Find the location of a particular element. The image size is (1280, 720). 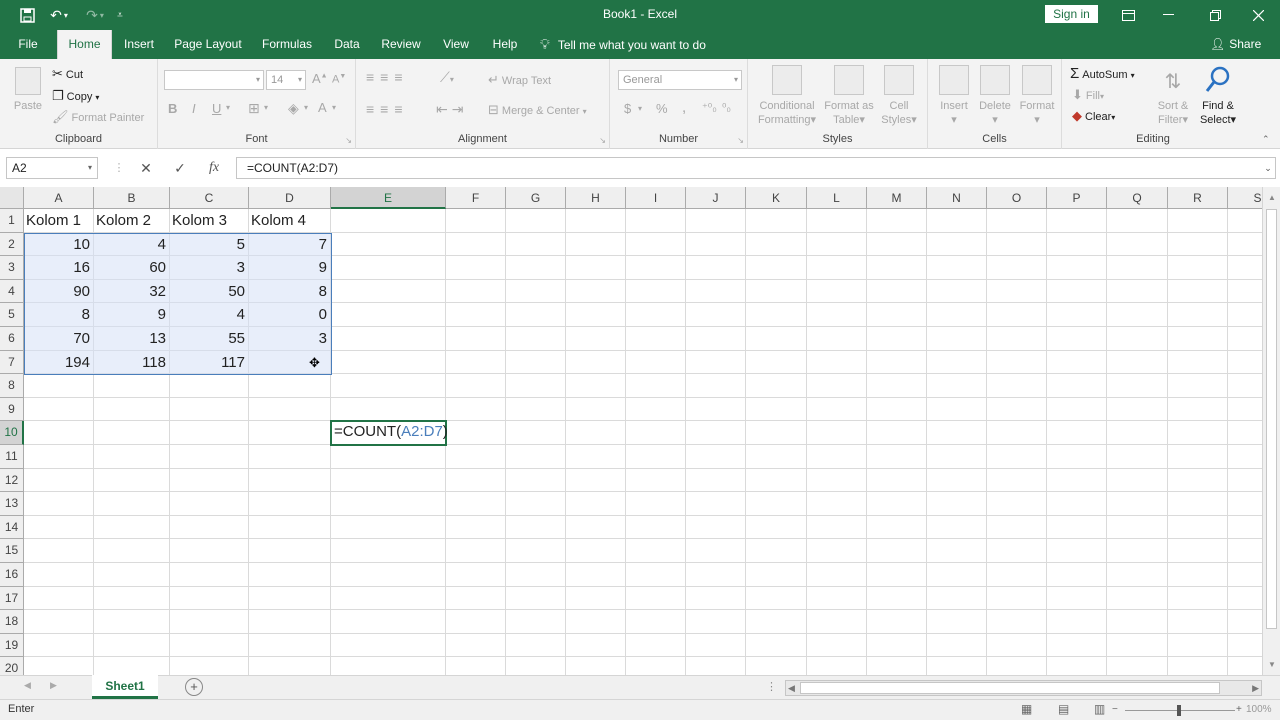

horizontal-scrollbar: ◀ ▶ is located at coordinates (1023, 688).